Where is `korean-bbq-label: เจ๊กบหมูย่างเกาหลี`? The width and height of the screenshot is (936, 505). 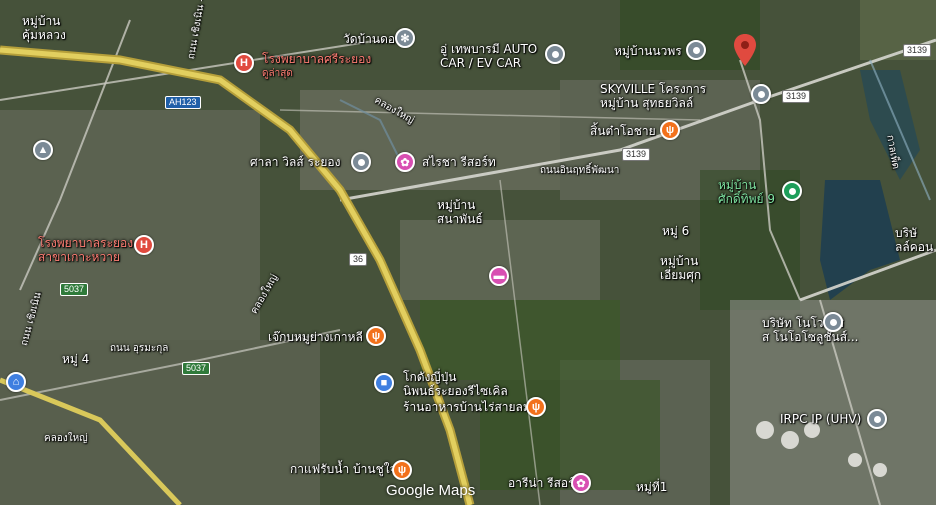
korean-bbq-label: เจ๊กบหมูย่างเกาหลี is located at coordinates (315, 337).